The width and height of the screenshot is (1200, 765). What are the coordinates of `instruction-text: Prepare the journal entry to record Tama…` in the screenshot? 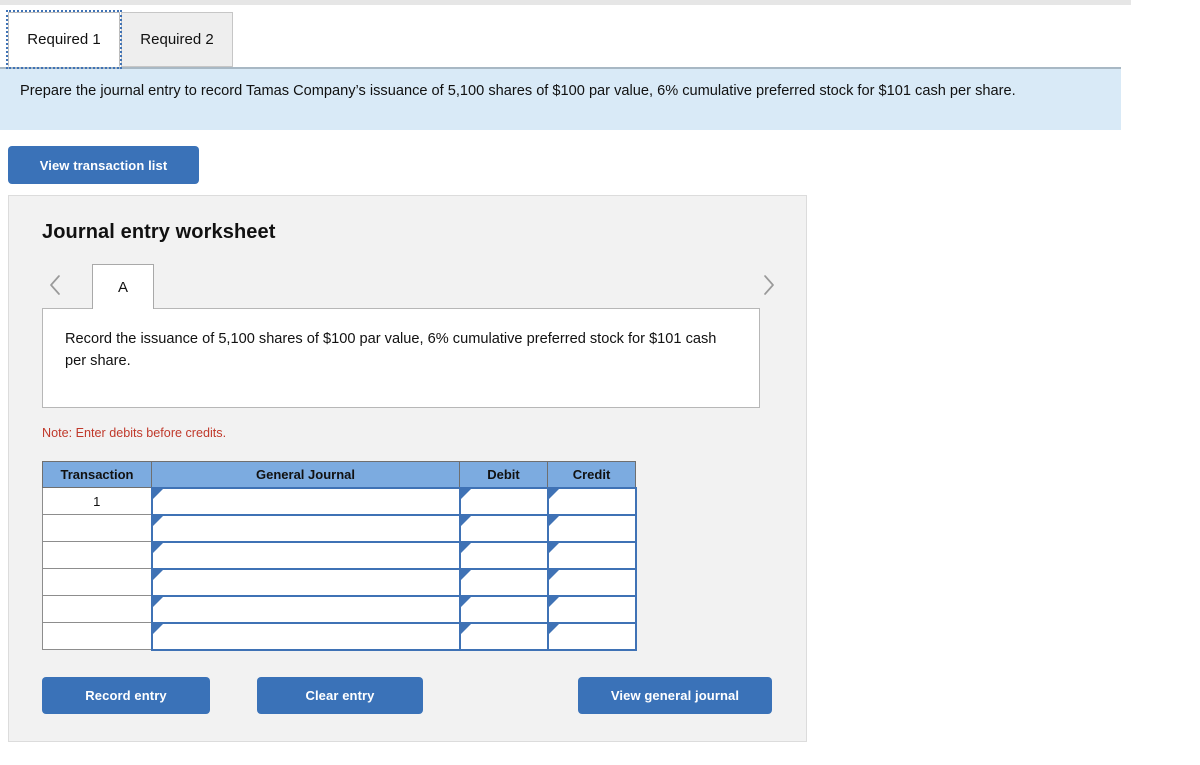 It's located at (518, 91).